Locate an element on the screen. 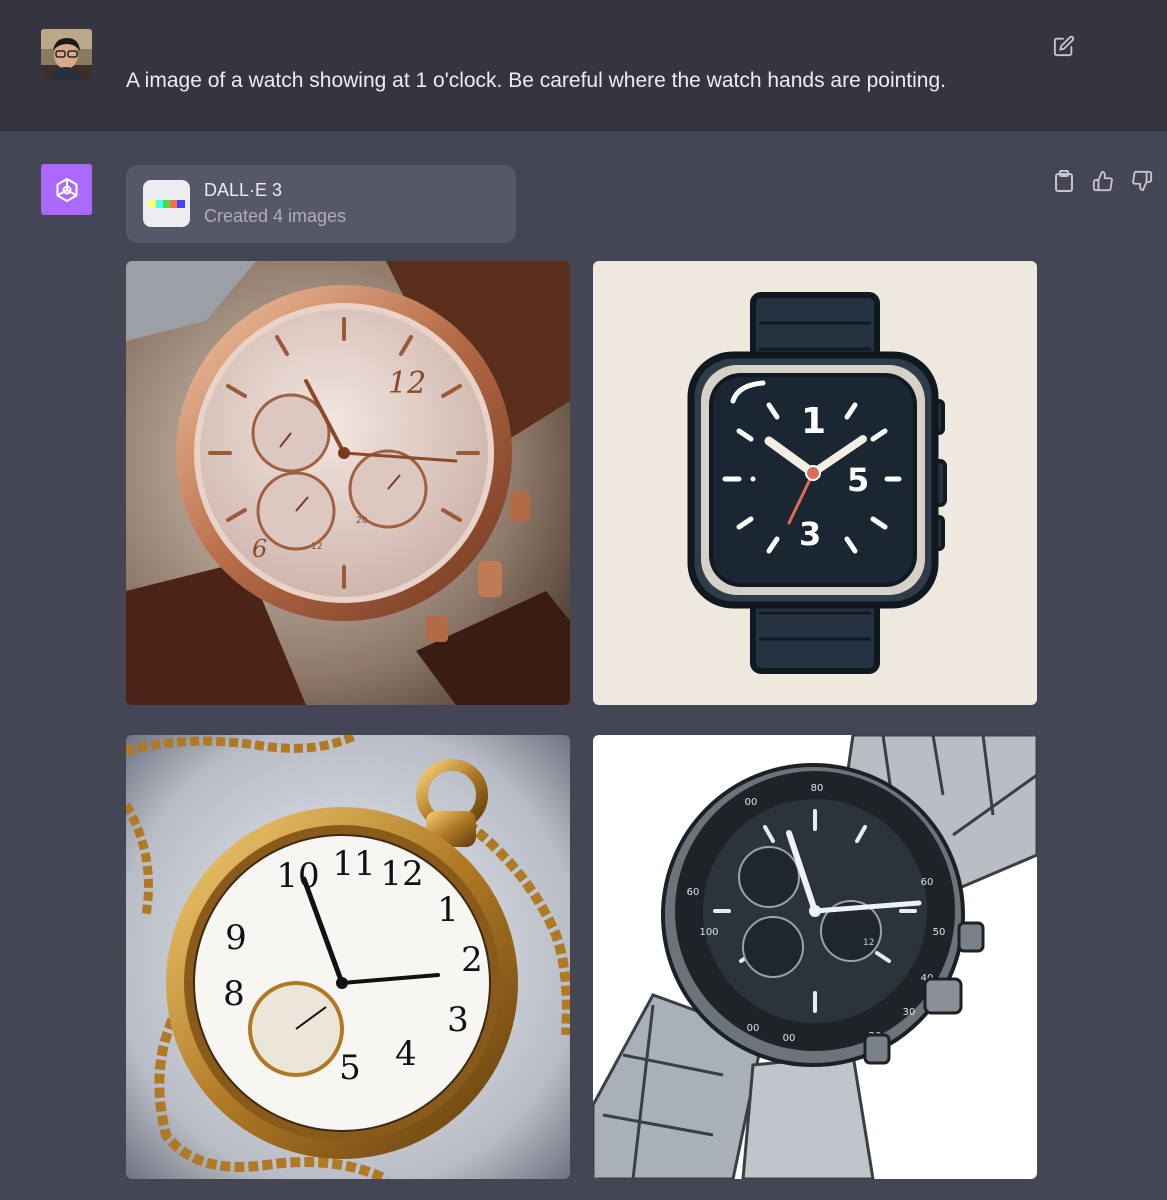 This screenshot has height=1200, width=1167. generated-image-2: 1 5 3 is located at coordinates (815, 483).